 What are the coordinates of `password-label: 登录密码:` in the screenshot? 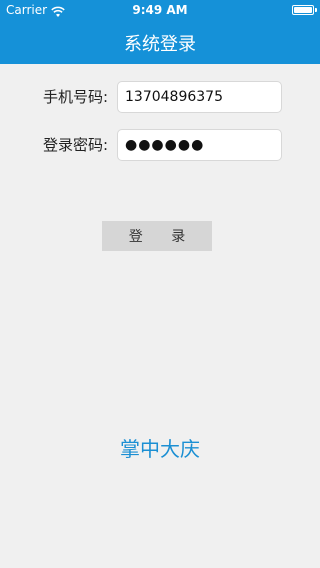 It's located at (75, 145).